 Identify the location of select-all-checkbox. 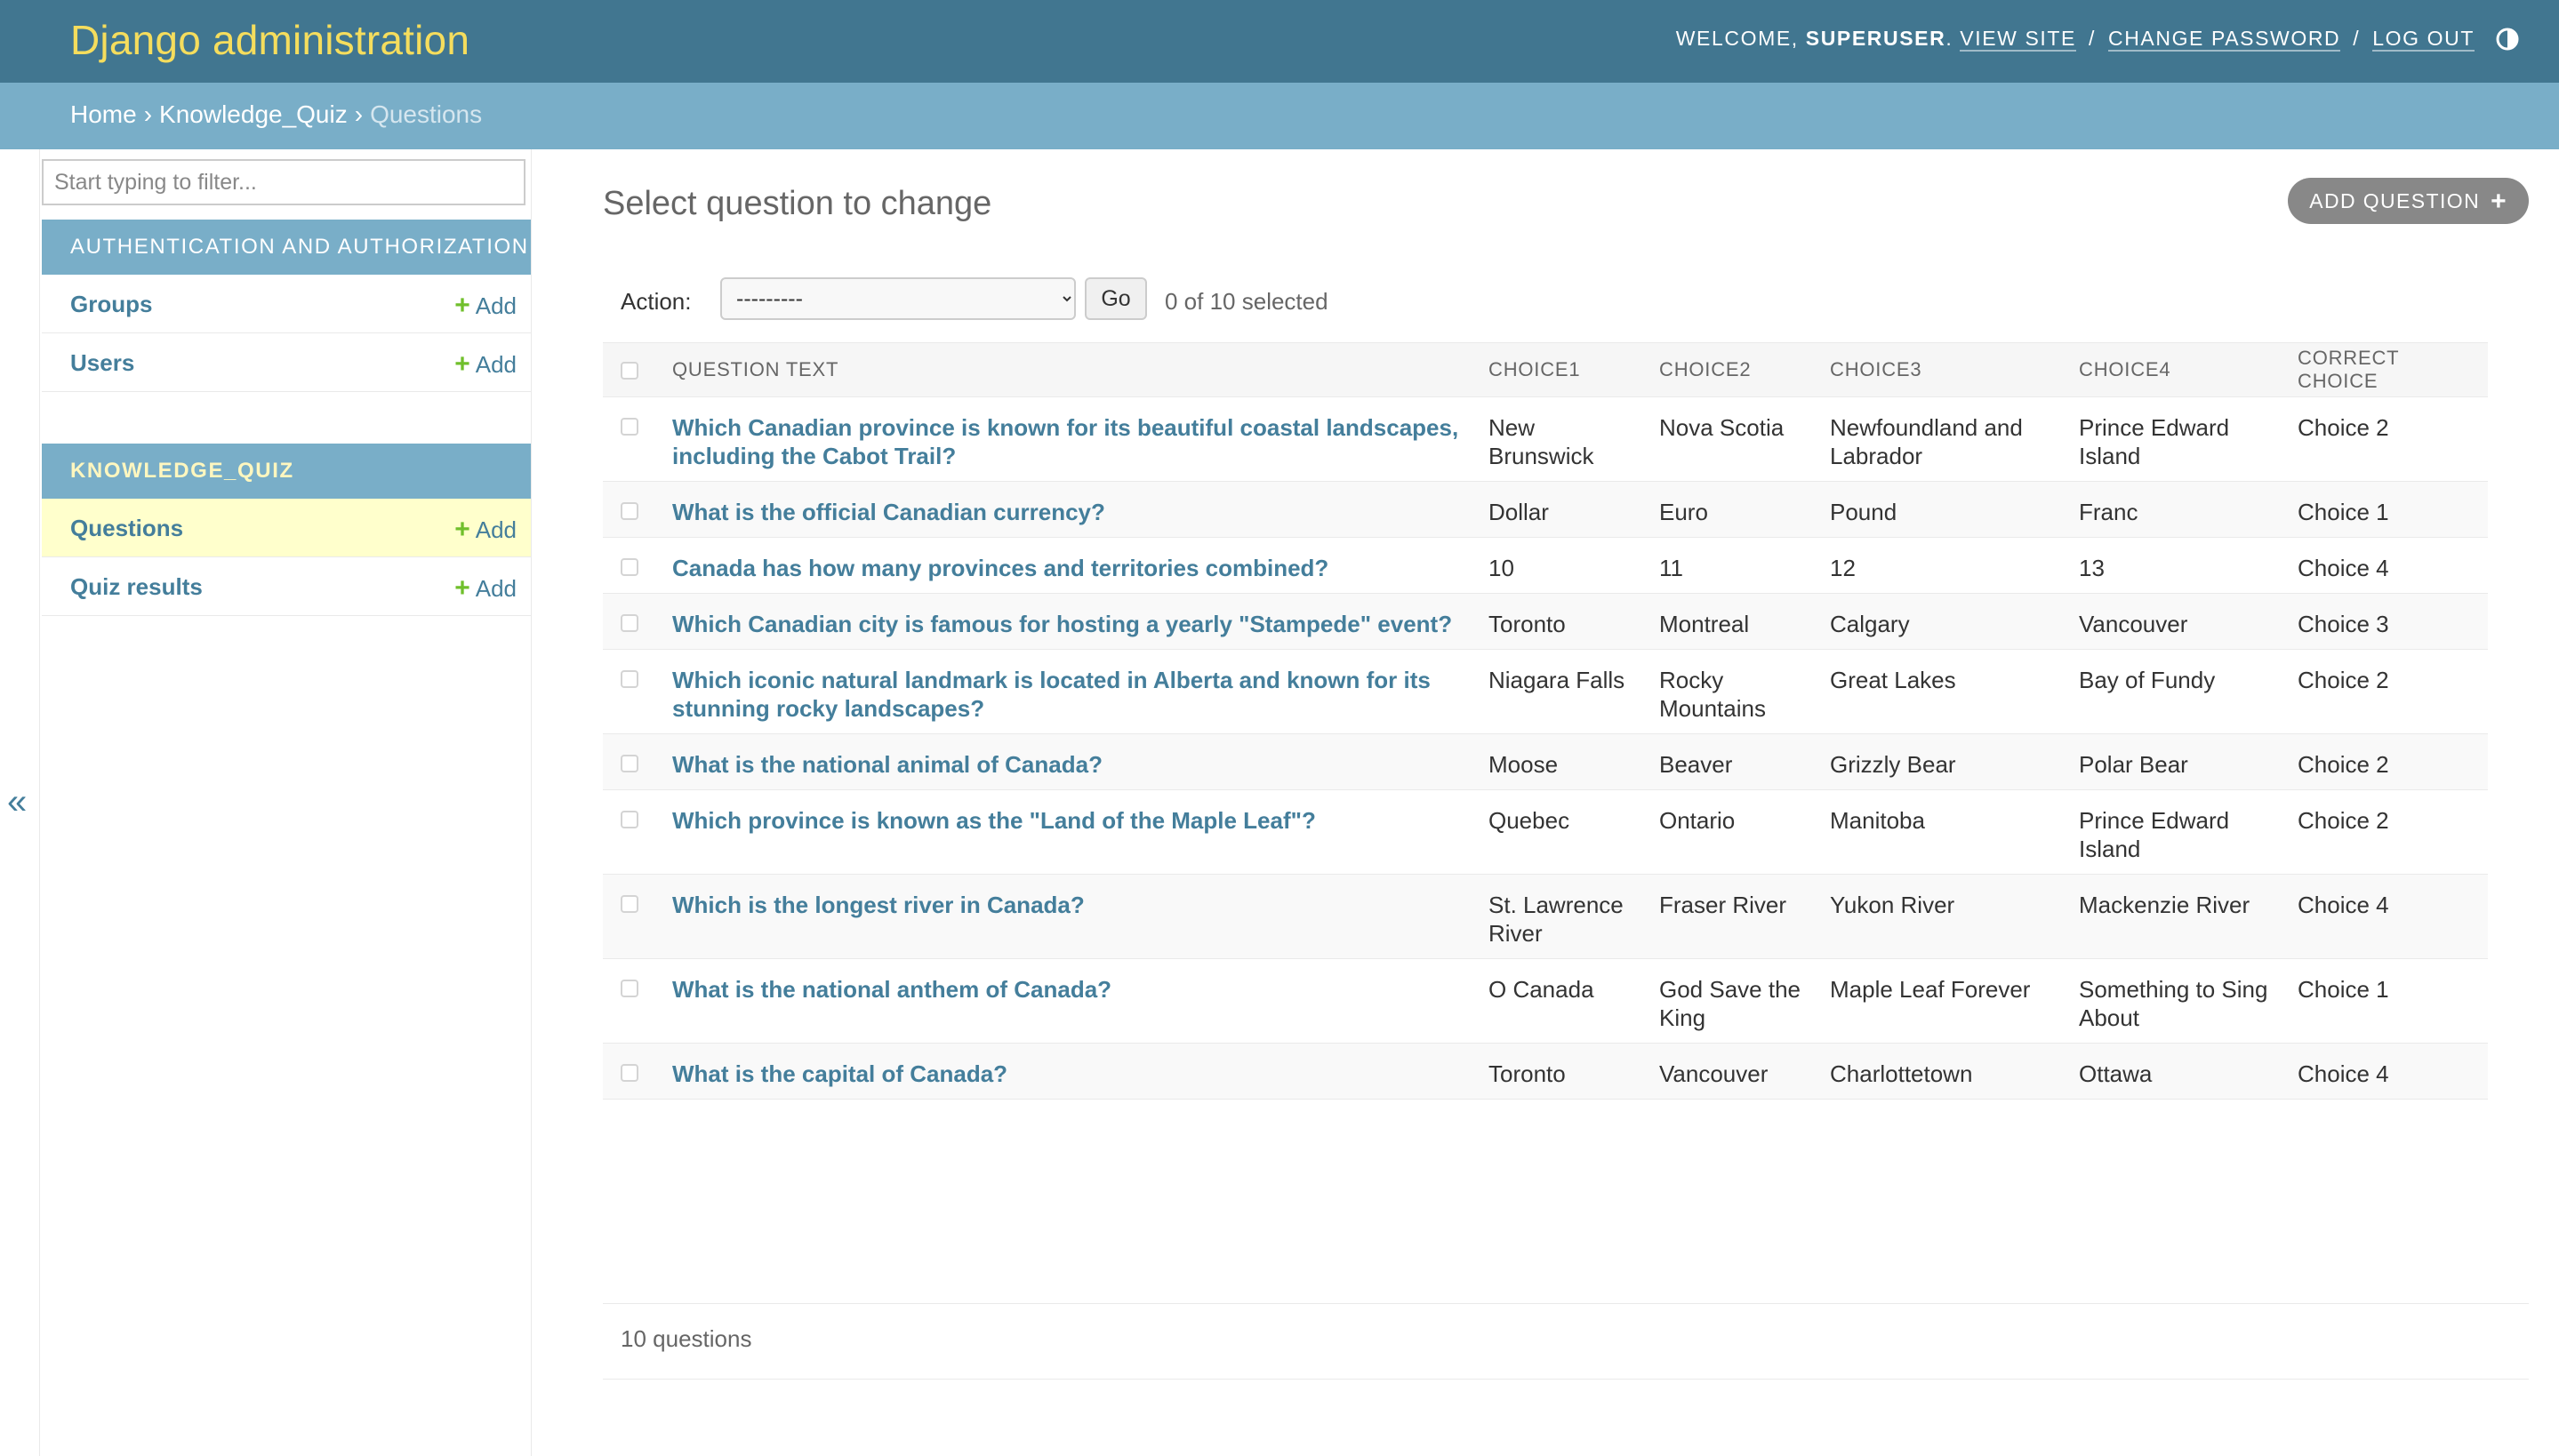
(629, 371).